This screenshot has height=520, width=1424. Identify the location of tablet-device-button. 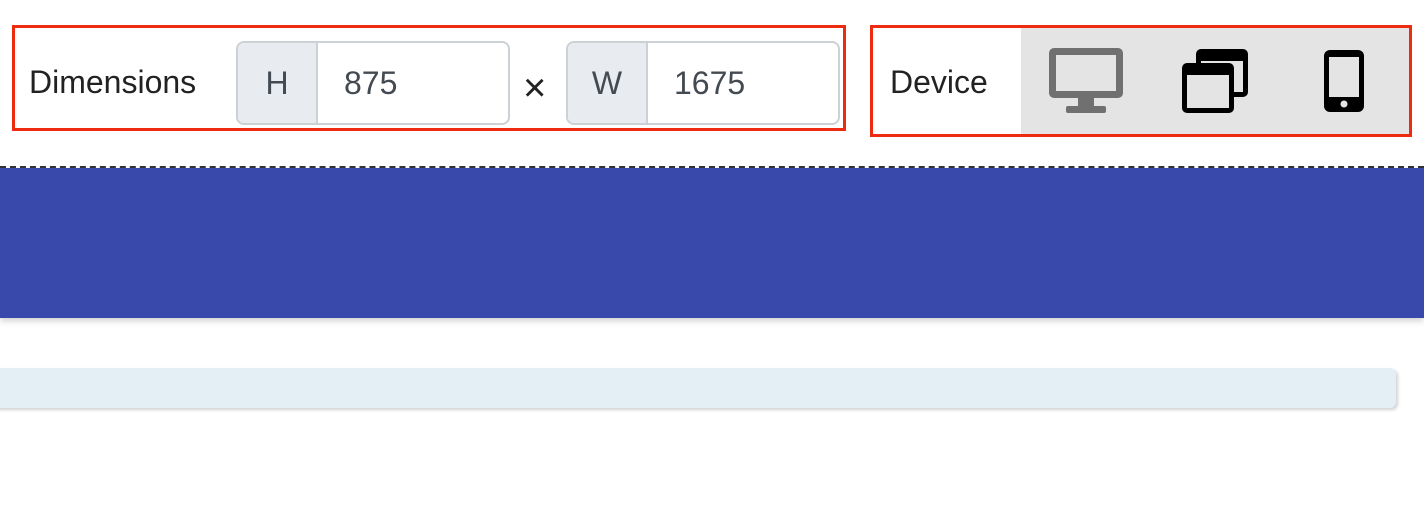
(1215, 81).